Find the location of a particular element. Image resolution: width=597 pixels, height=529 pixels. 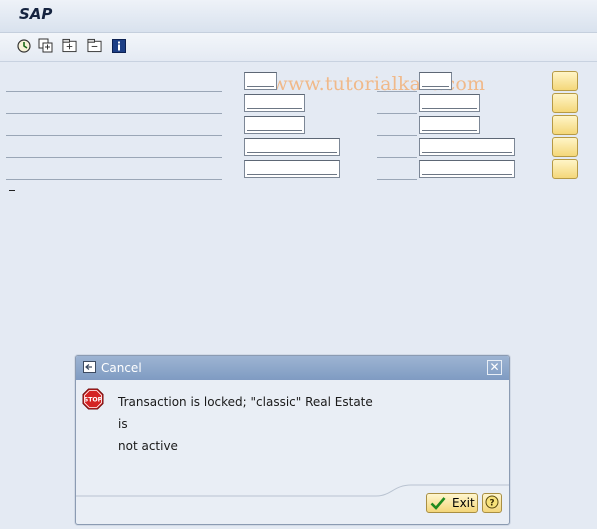

dialog-header: Cancel ✕ is located at coordinates (292, 368).